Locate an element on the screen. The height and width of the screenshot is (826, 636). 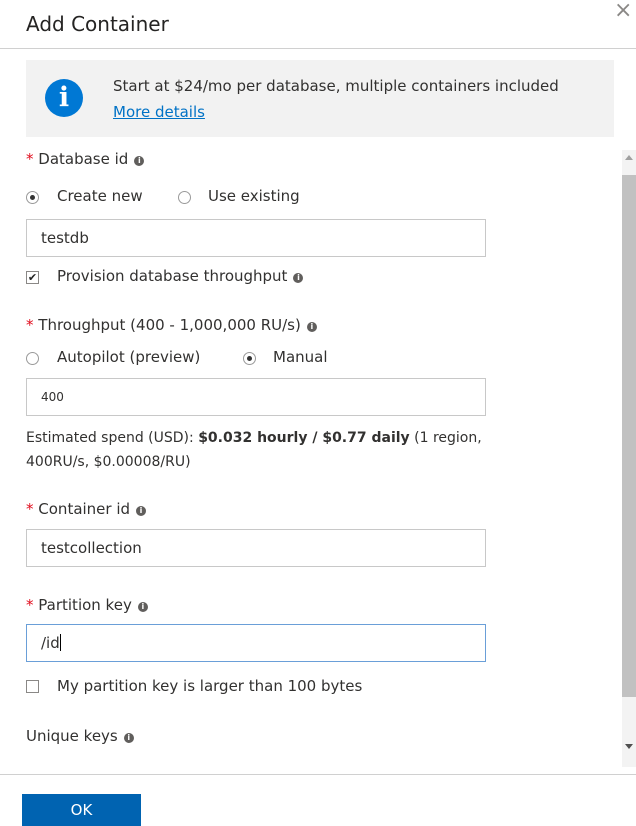
unique-keys-label: Unique keys i is located at coordinates (80, 736).